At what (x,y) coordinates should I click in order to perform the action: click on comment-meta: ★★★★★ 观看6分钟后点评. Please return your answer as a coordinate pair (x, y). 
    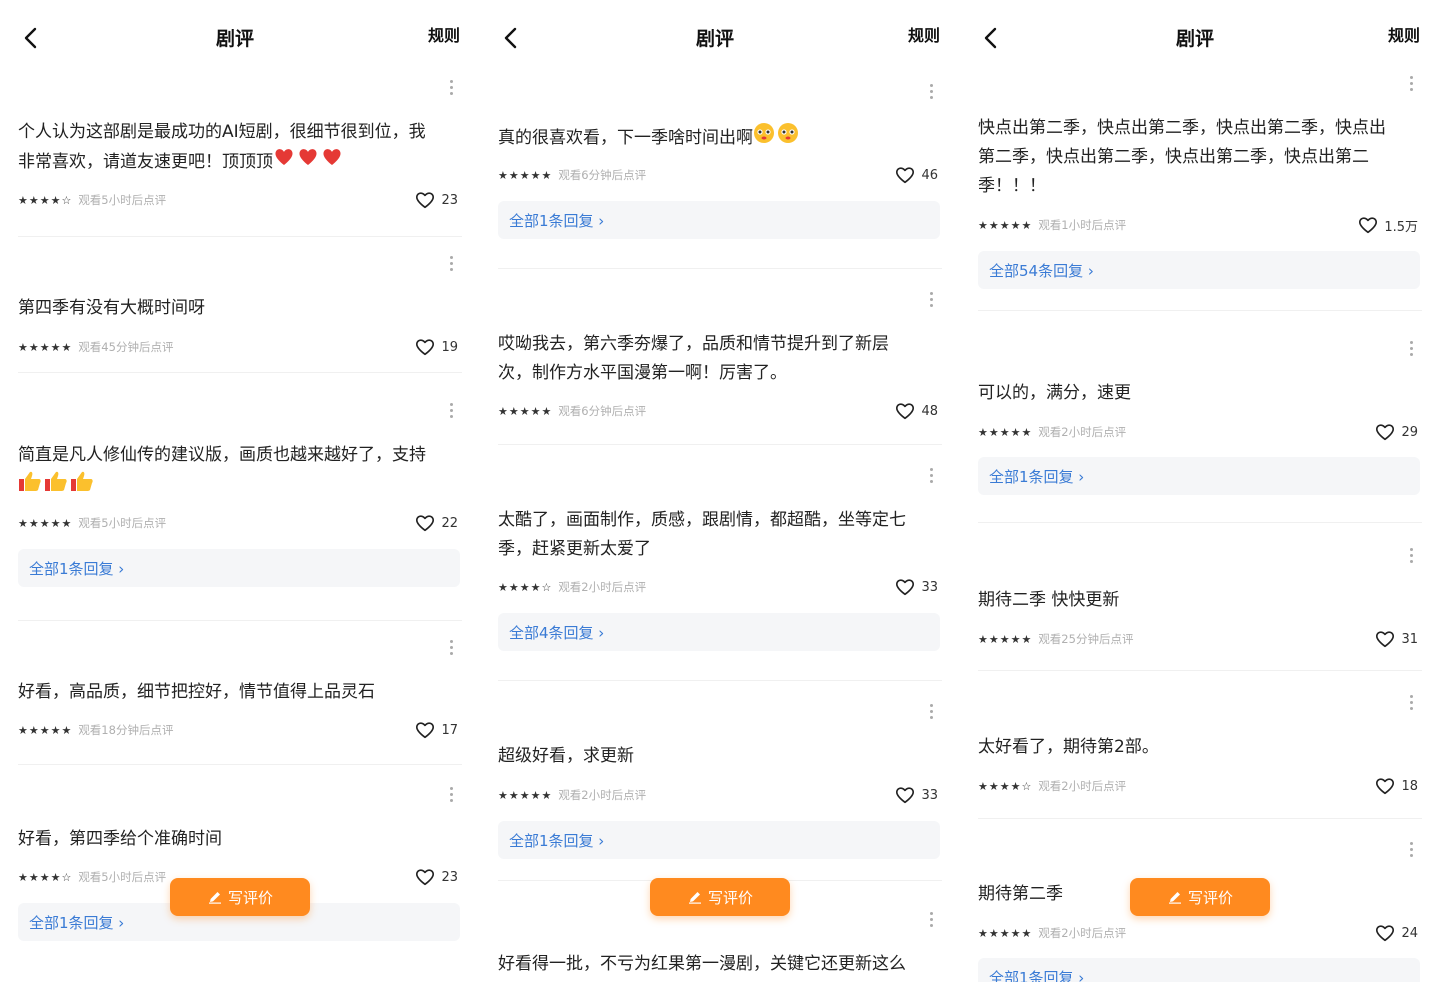
    Looking at the image, I should click on (572, 411).